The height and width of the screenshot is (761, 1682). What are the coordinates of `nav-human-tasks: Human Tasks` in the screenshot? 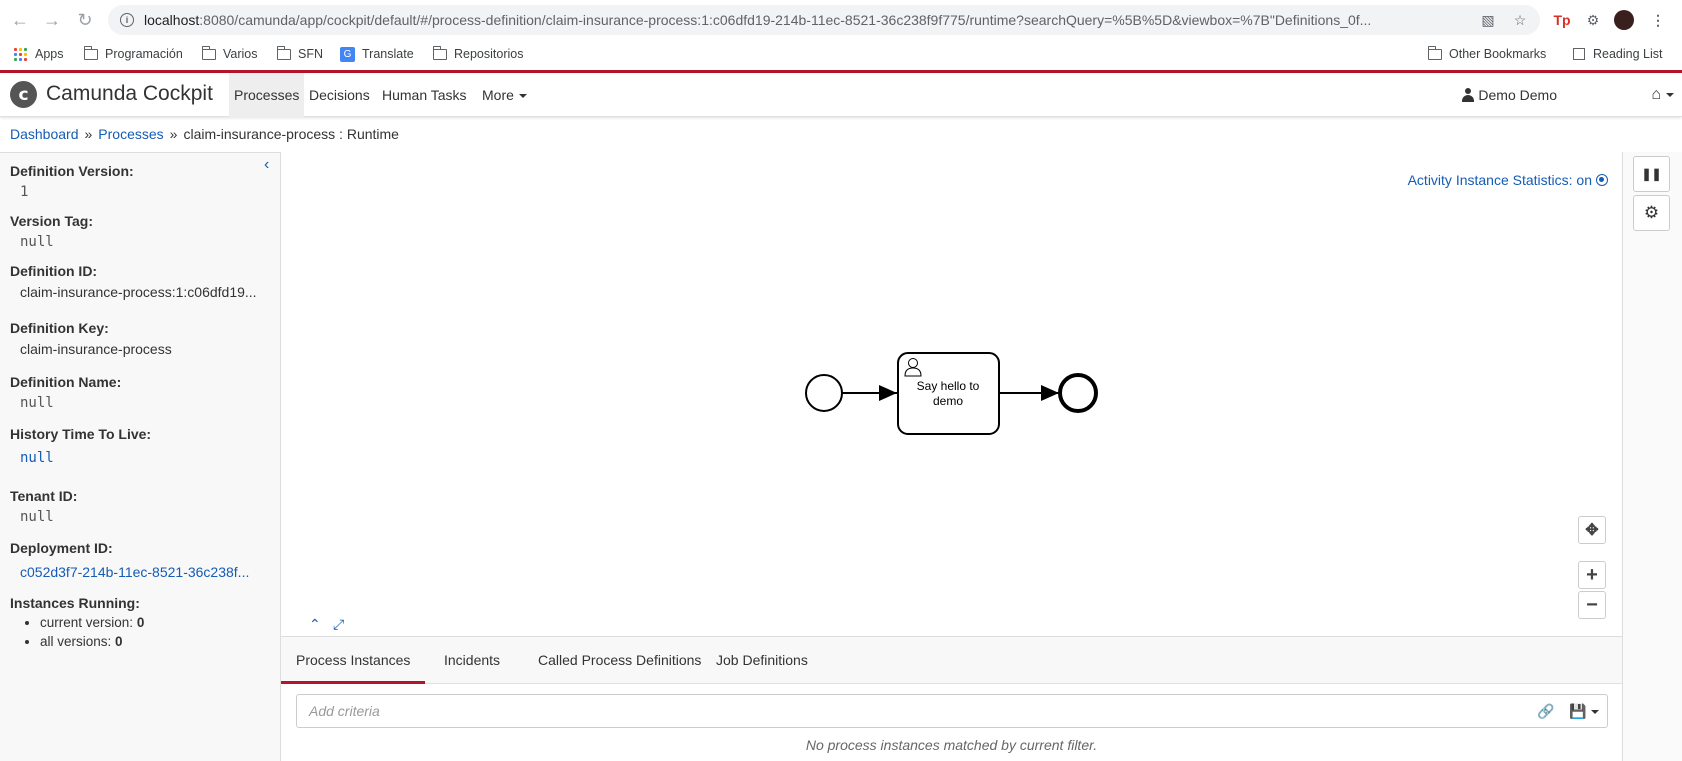 It's located at (424, 95).